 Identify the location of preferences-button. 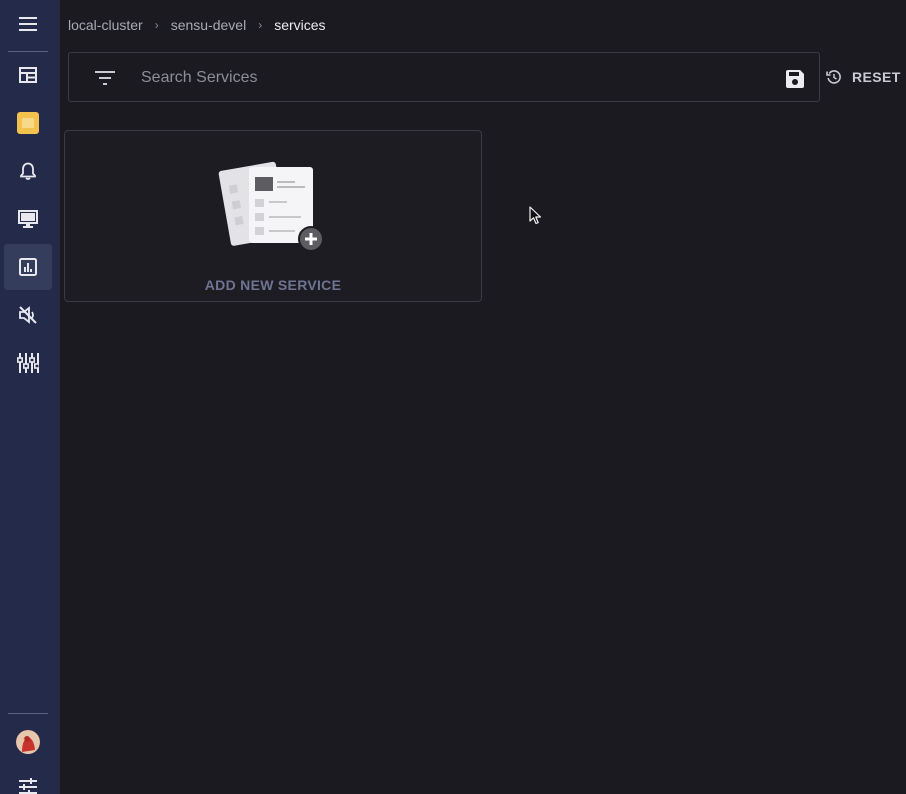
(28, 782).